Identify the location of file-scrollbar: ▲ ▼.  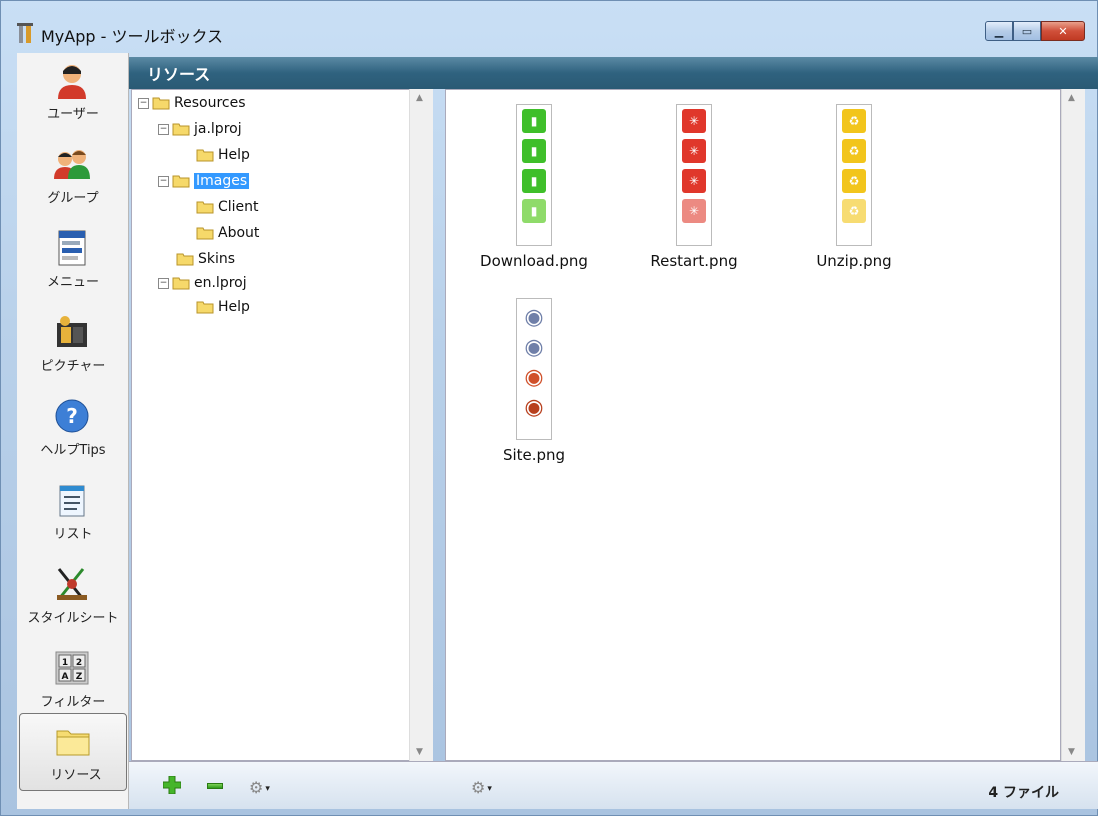
(1073, 425).